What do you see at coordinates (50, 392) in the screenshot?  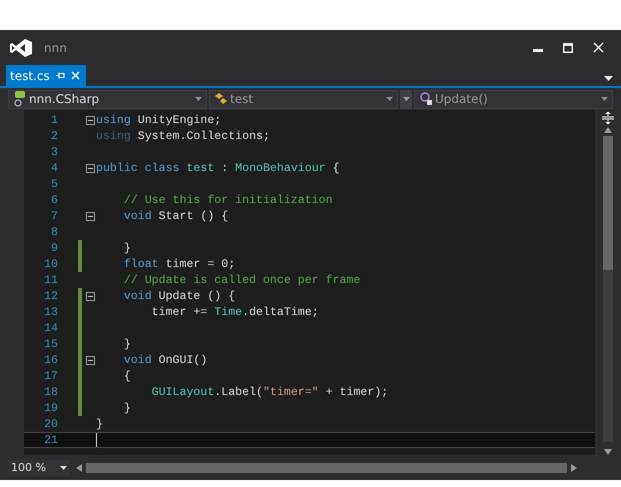 I see `line-number: 18` at bounding box center [50, 392].